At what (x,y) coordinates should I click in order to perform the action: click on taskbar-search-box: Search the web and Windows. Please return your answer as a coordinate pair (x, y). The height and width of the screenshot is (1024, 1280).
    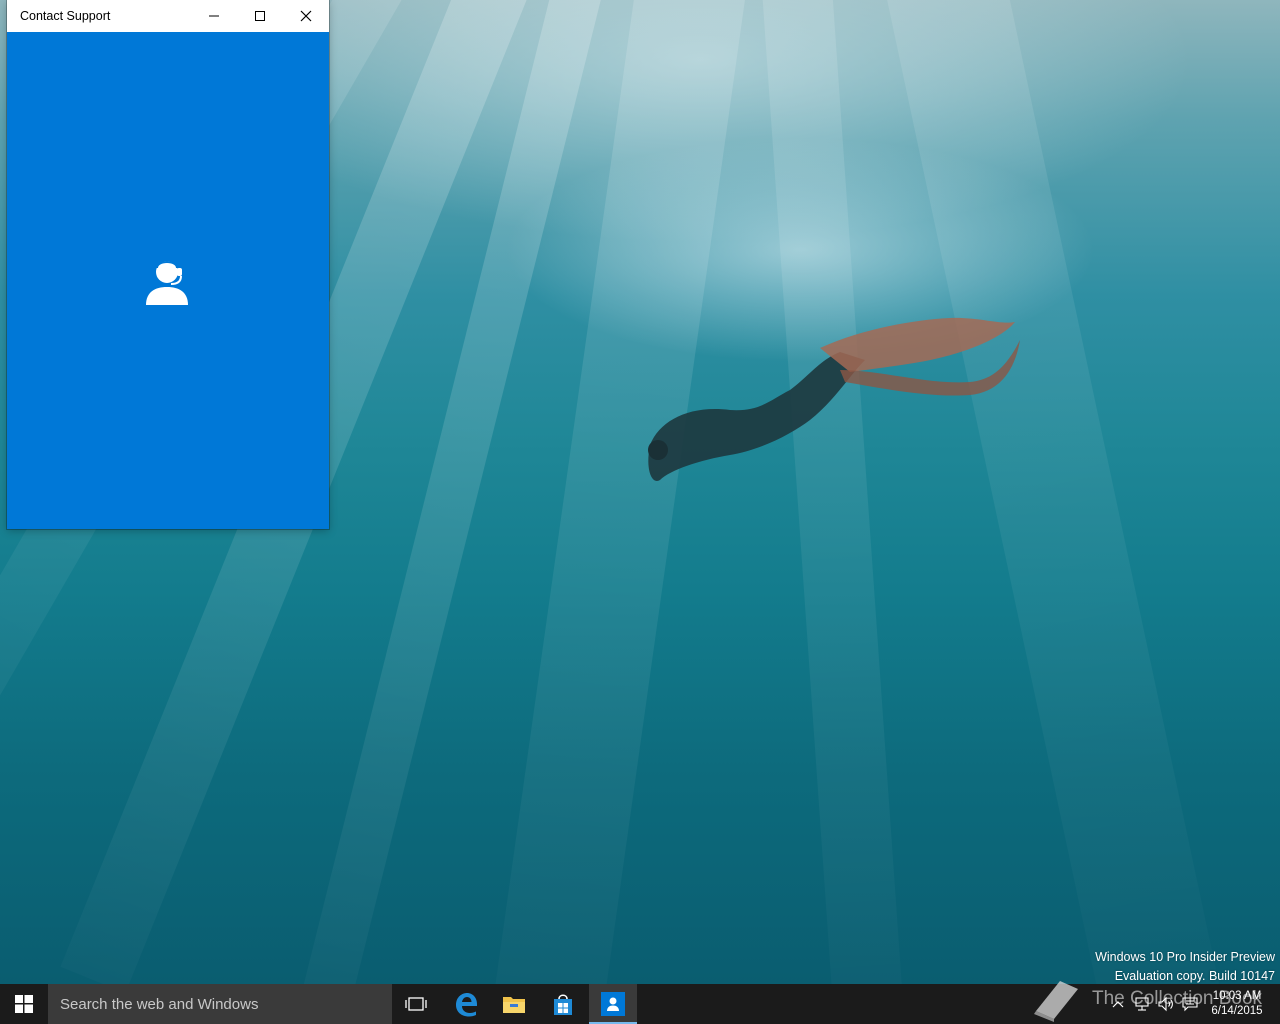
    Looking at the image, I should click on (220, 1004).